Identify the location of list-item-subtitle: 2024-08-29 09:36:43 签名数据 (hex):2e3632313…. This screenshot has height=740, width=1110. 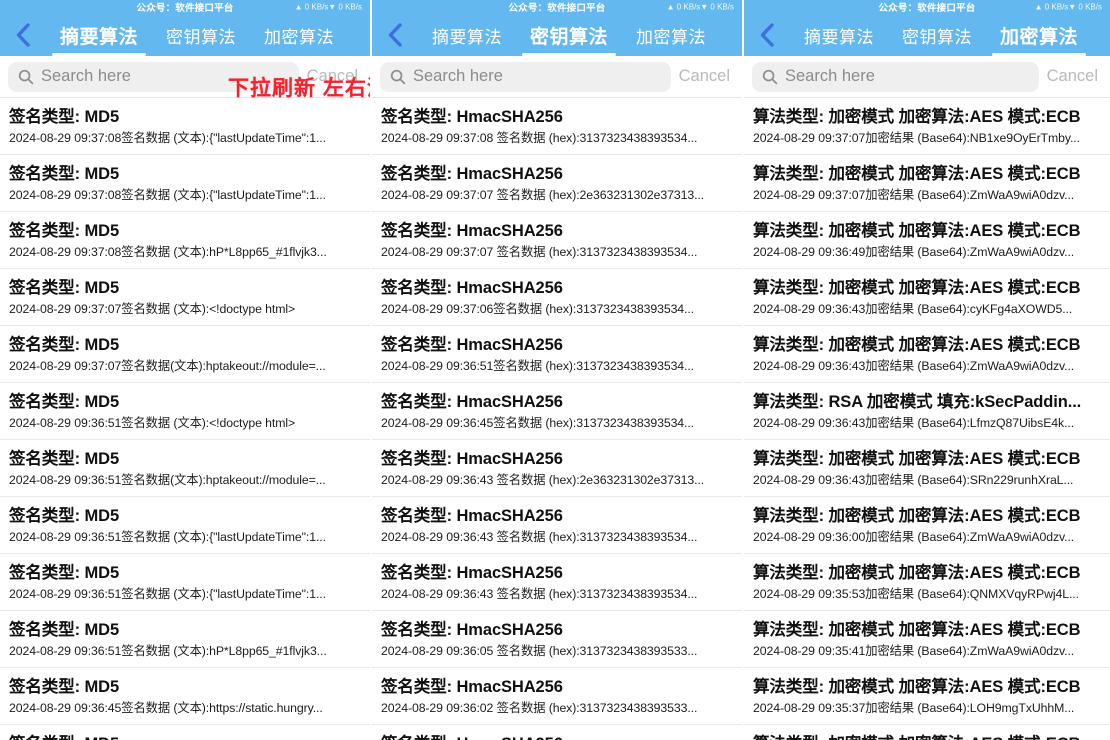
(543, 480).